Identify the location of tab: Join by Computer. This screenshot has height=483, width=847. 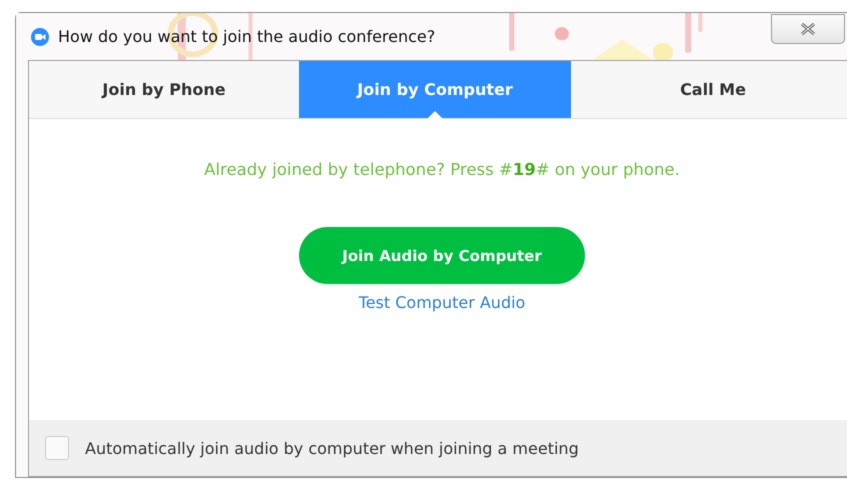
(435, 89).